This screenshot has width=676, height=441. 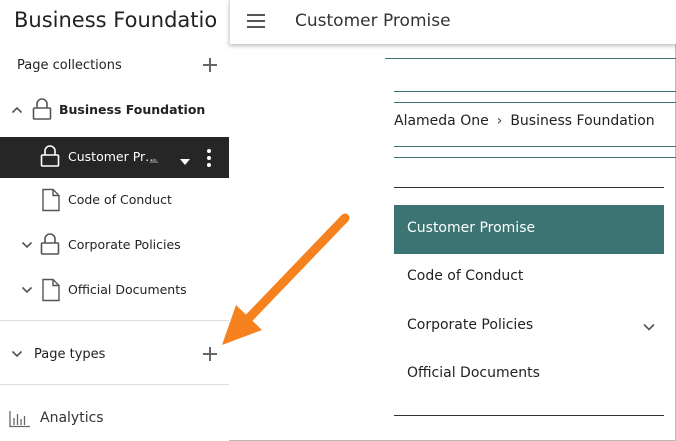 I want to click on tree-item-official-documents: Official Documents, so click(x=114, y=290).